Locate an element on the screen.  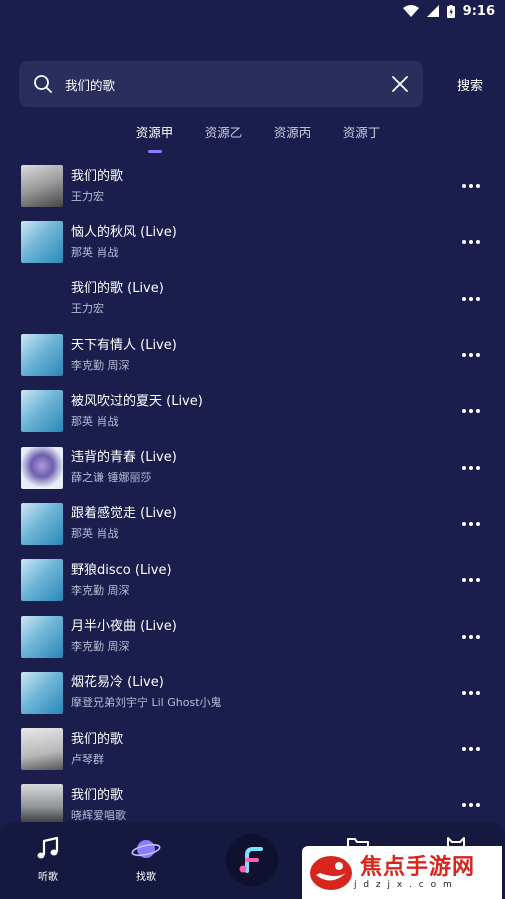
watermark-badge: 焦点手游网 j d z j x . c o m is located at coordinates (402, 872).